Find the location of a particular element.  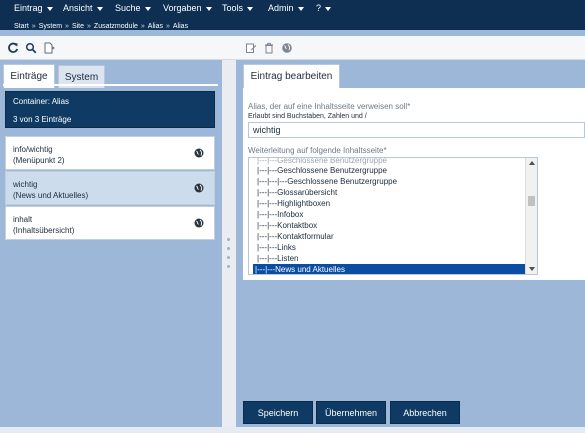

tab-eintrag-bearbeiten-label: Eintrag bearbeiten is located at coordinates (291, 76).